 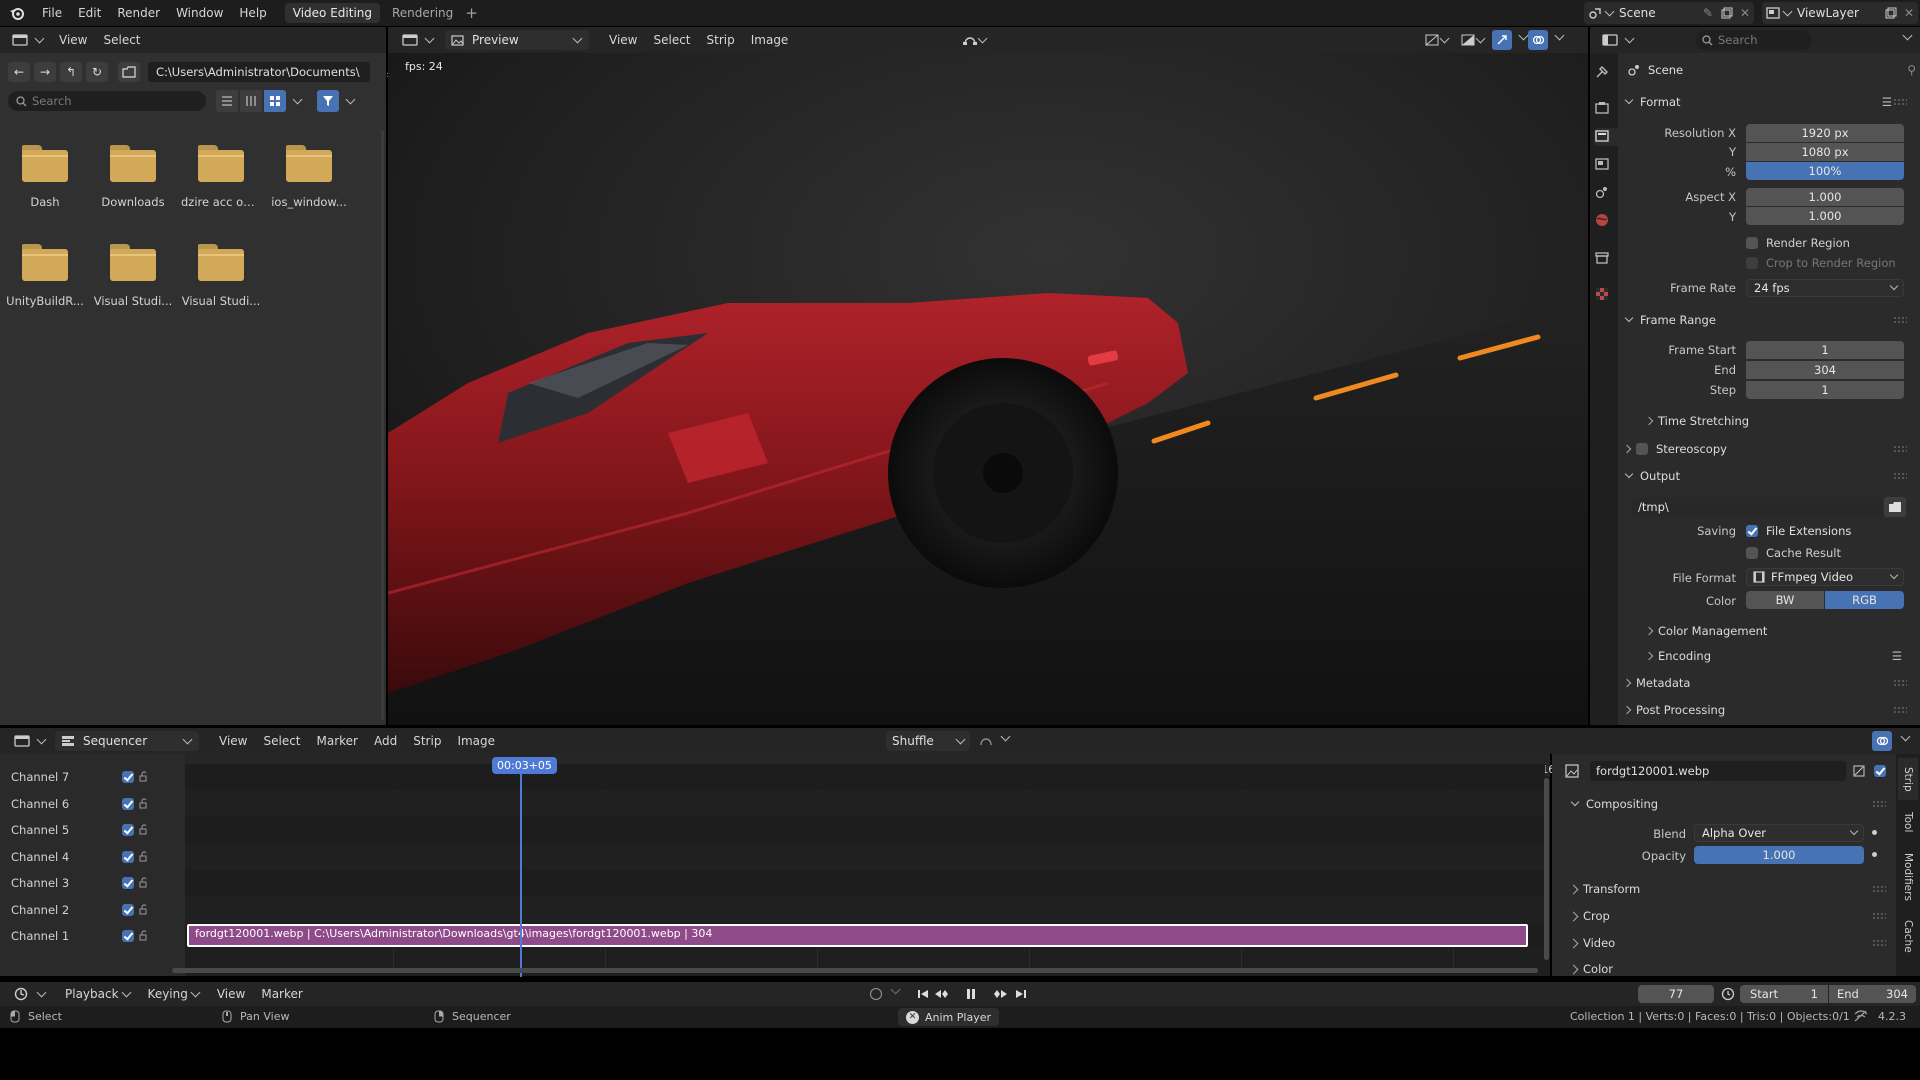 I want to click on section-output: Output, so click(x=1769, y=476).